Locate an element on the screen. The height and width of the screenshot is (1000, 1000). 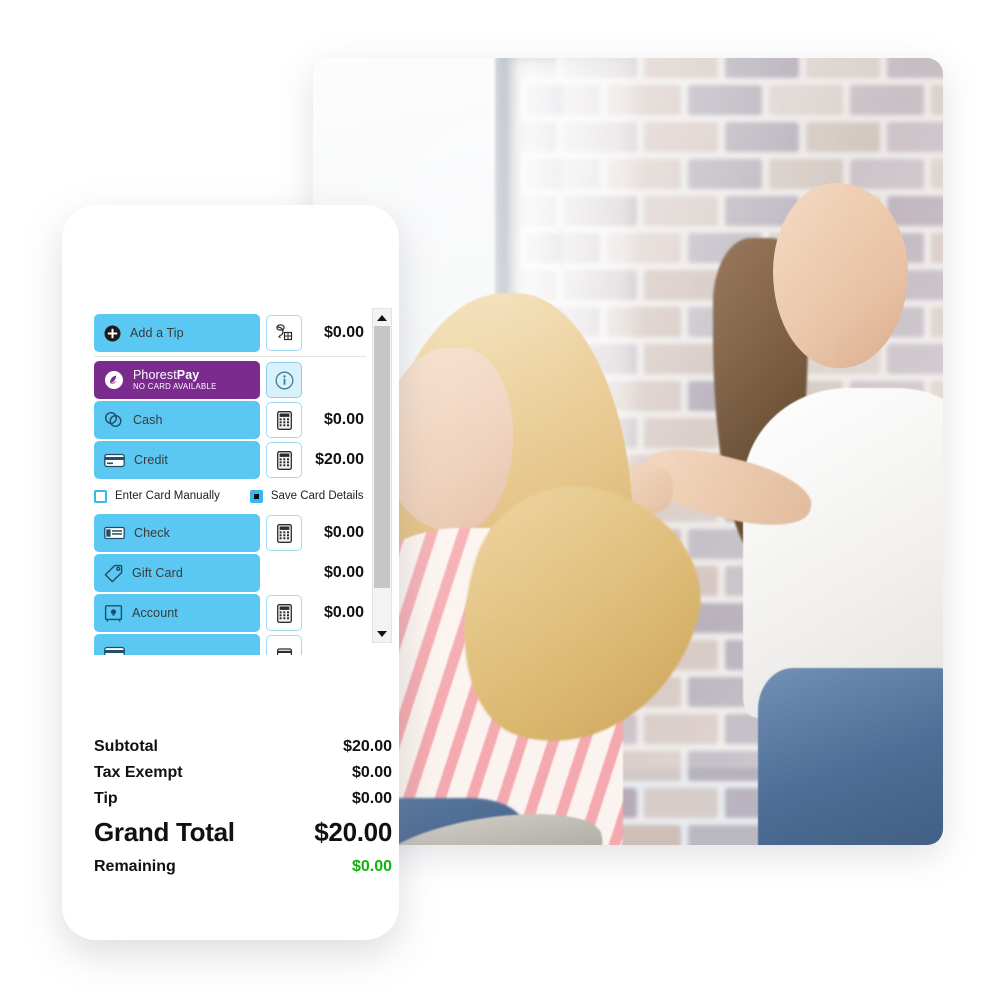
gift-card-button: Gift Card is located at coordinates (177, 573).